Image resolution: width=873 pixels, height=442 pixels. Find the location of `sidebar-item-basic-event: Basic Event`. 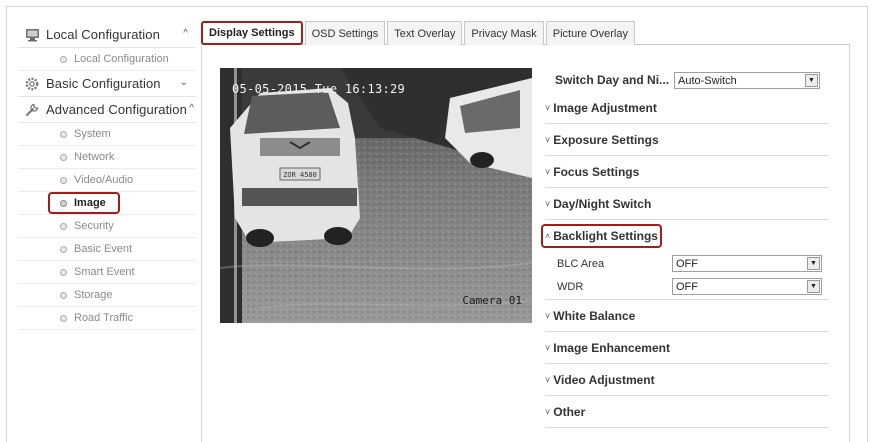

sidebar-item-basic-event: Basic Event is located at coordinates (107, 249).